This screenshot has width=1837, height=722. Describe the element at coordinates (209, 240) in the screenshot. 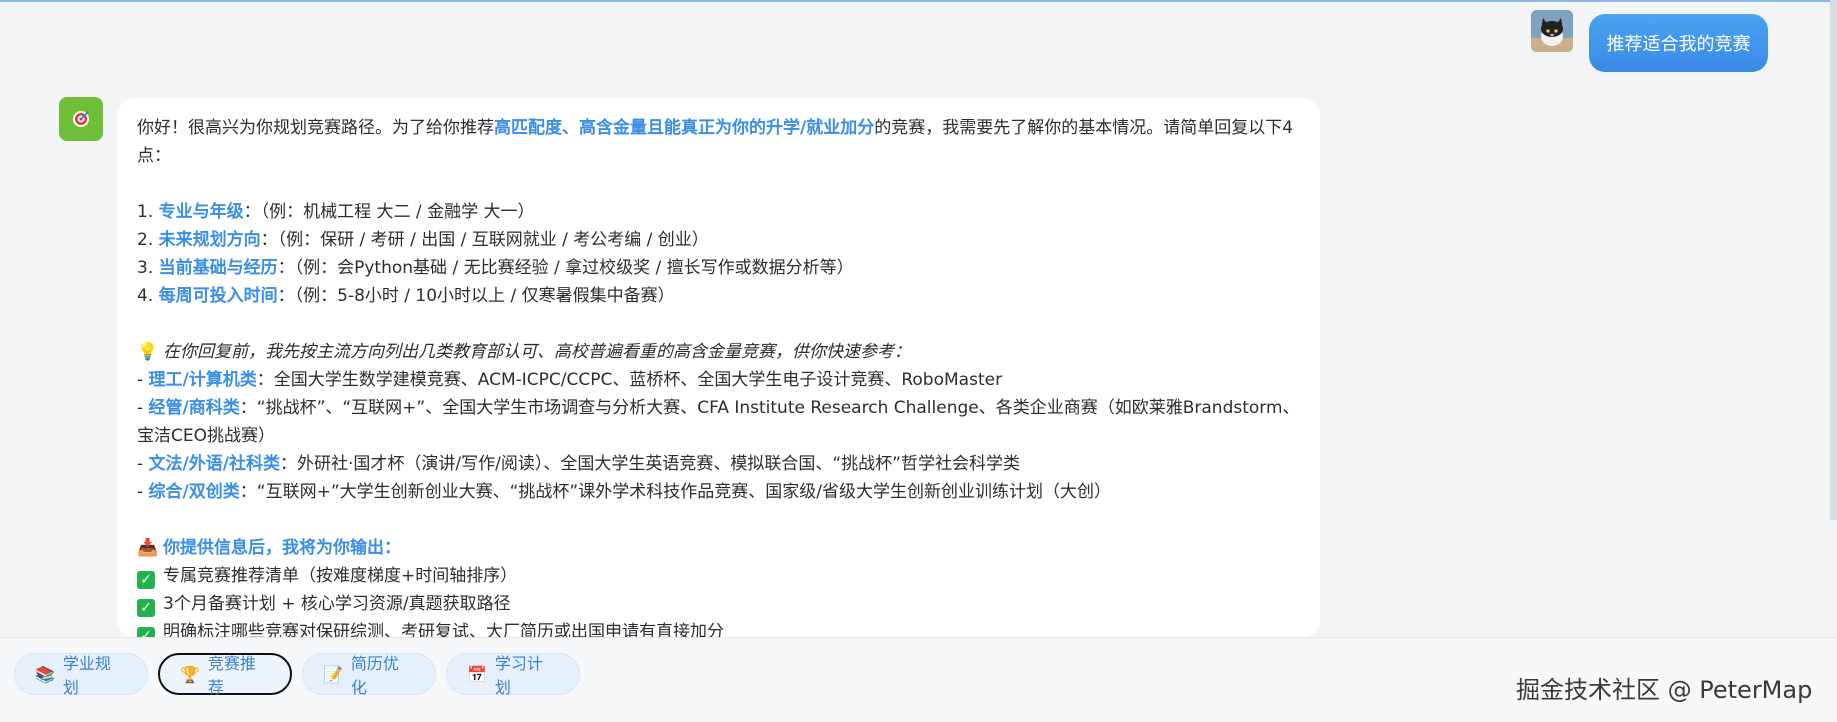

I see `question-label: 未来规划方向` at that location.